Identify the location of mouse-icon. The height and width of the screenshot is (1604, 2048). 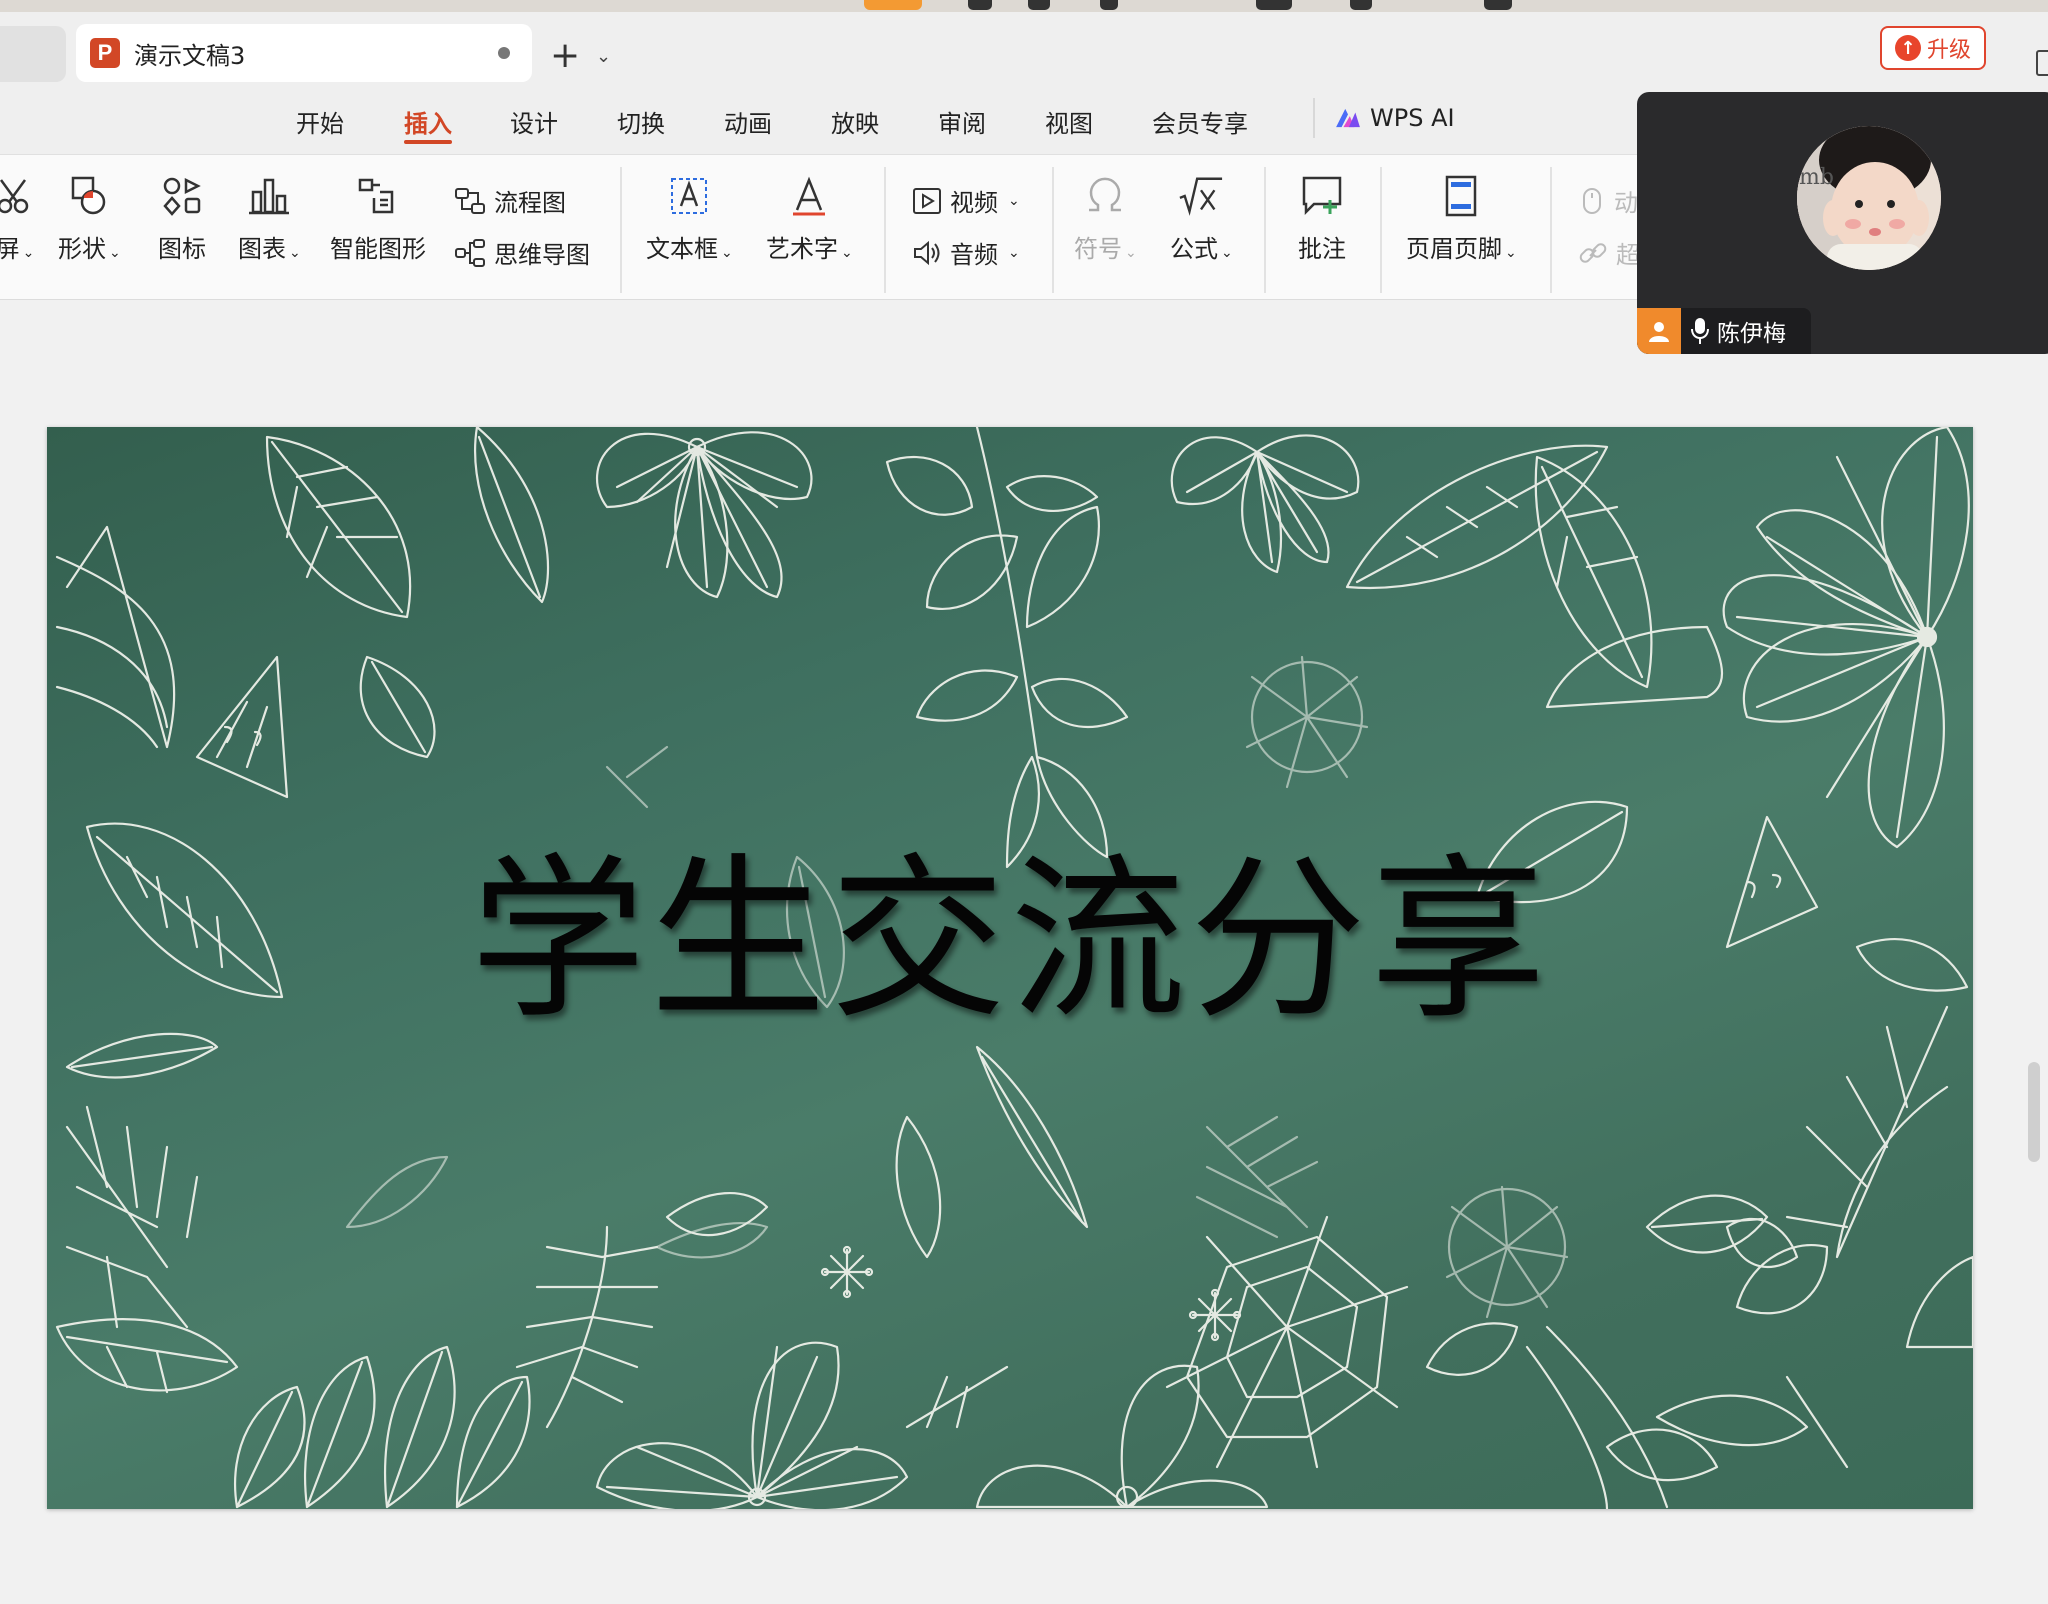
(1592, 200).